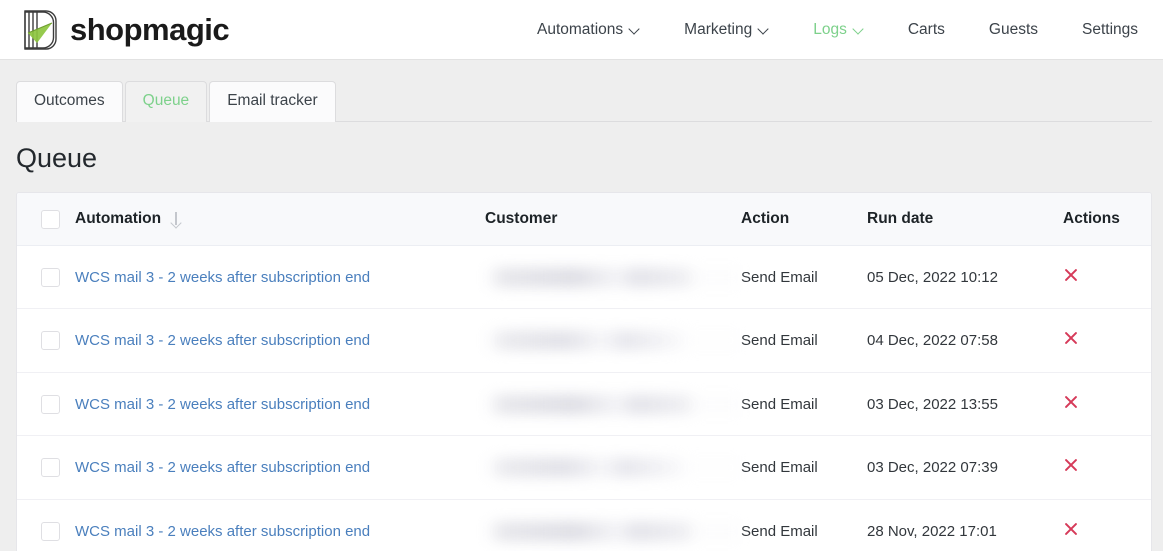 The height and width of the screenshot is (551, 1163). I want to click on nav-item-guests: Guests, so click(1013, 30).